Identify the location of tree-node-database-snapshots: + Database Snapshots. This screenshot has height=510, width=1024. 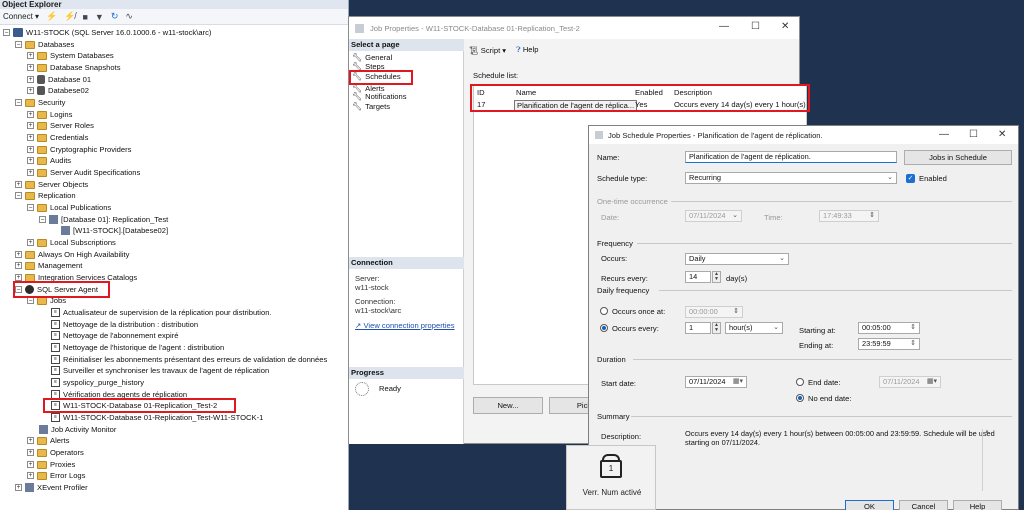
(74, 68).